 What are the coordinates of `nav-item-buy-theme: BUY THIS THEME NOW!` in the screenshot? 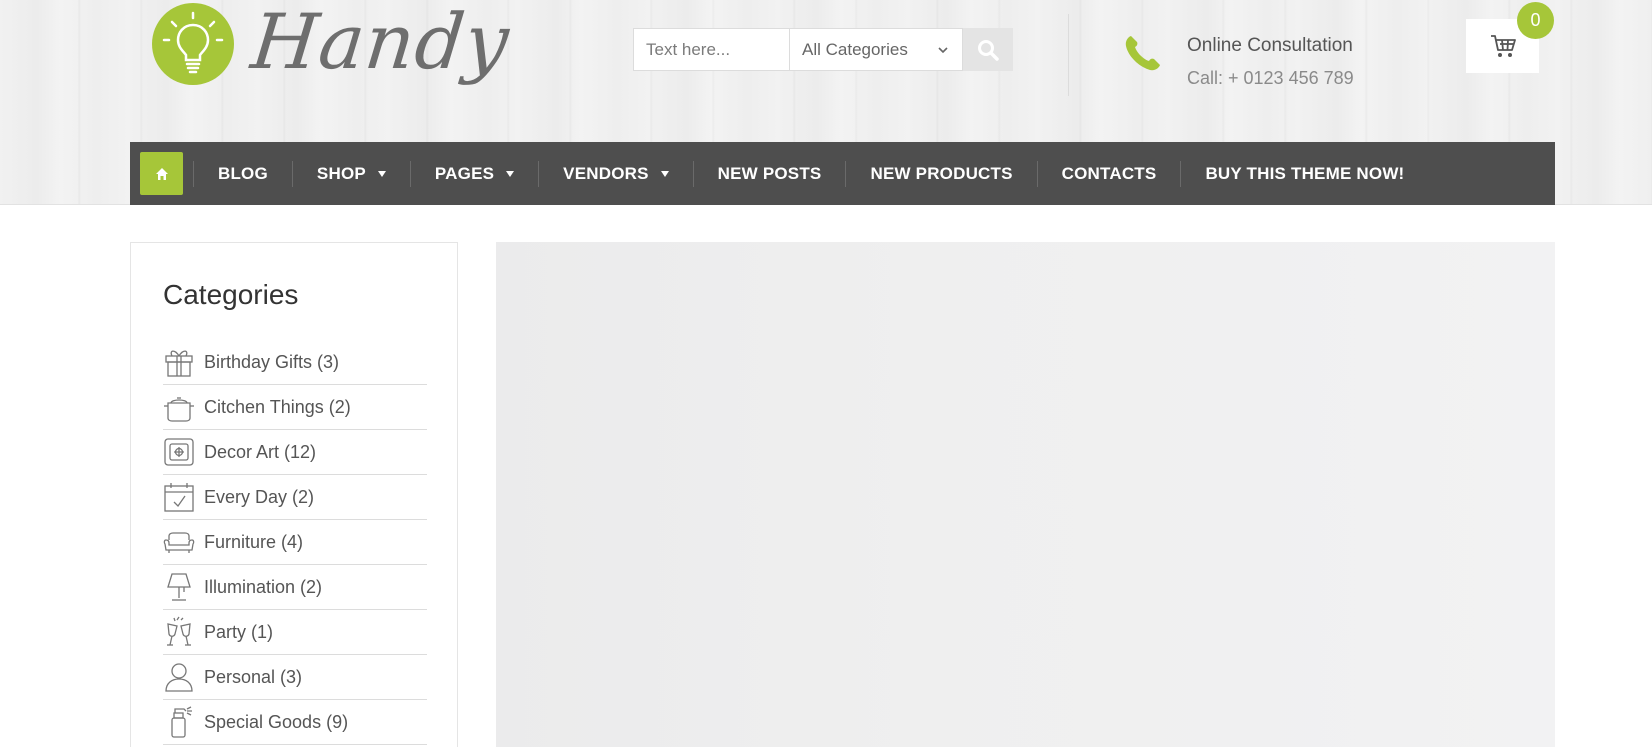 It's located at (1304, 173).